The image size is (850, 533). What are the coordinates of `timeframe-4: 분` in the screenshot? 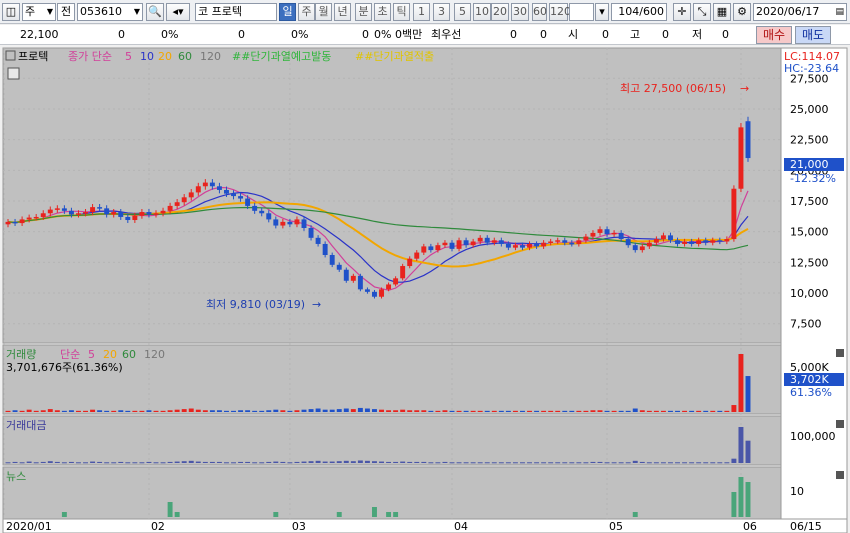 It's located at (363, 12).